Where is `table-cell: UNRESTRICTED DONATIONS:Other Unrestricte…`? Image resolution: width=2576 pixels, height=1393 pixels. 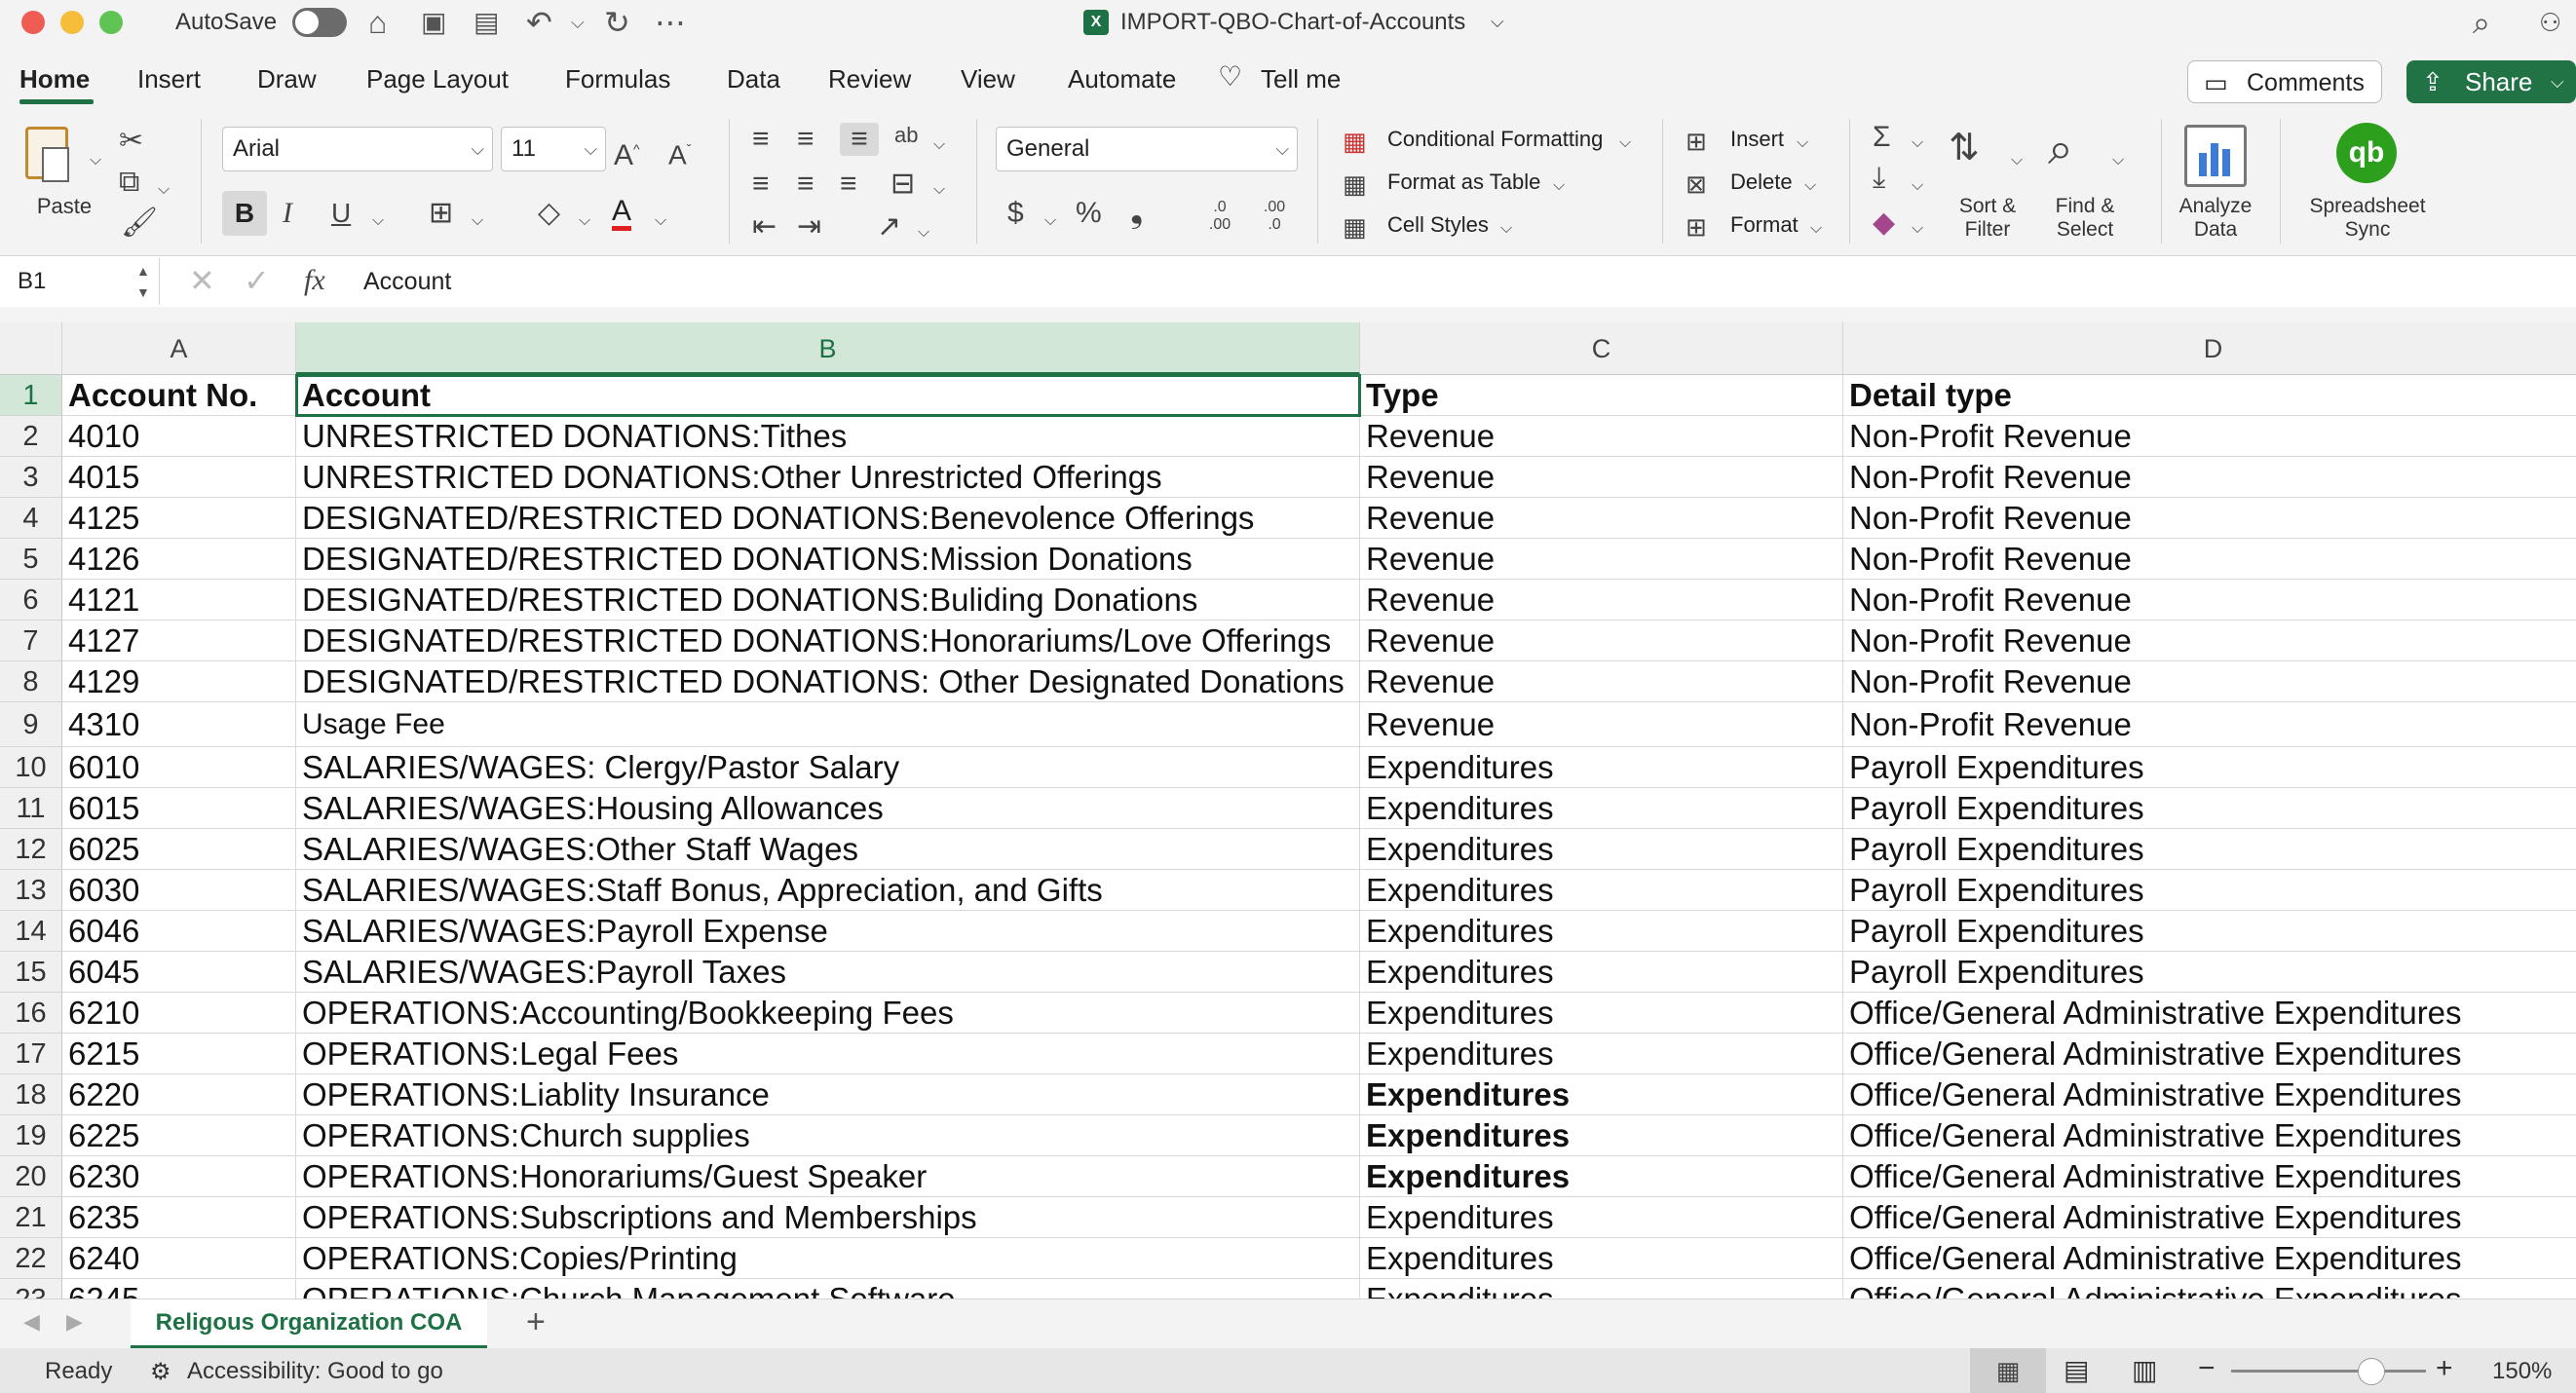
table-cell: UNRESTRICTED DONATIONS:Other Unrestricte… is located at coordinates (828, 478).